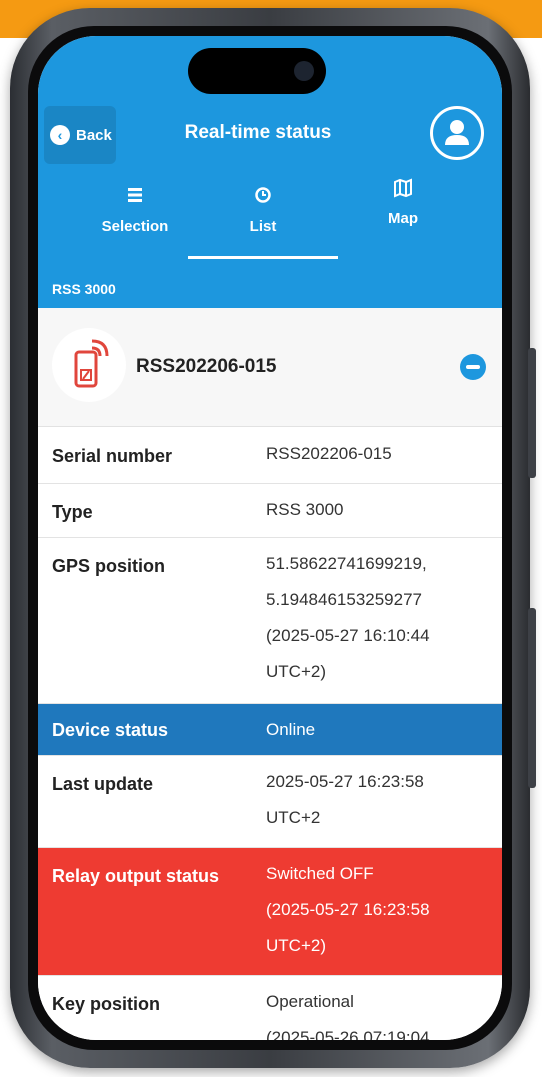 The height and width of the screenshot is (1077, 542). What do you see at coordinates (106, 1004) in the screenshot?
I see `row-label: Key position` at bounding box center [106, 1004].